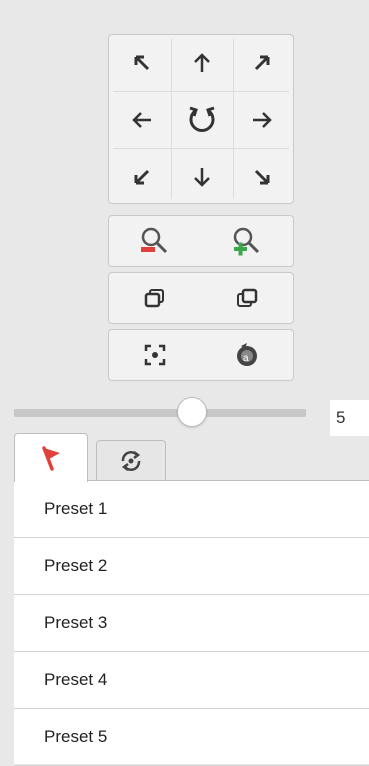  What do you see at coordinates (191, 680) in the screenshot?
I see `list-item-preset-4: Preset 4` at bounding box center [191, 680].